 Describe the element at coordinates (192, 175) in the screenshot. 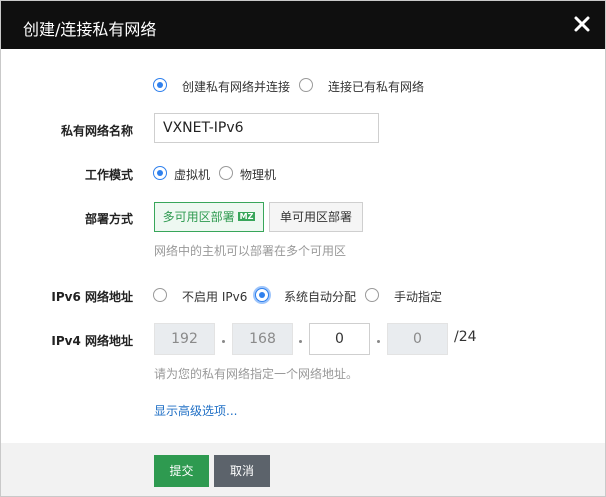

I see `radio-label-virtual-machine: 虚拟机` at that location.